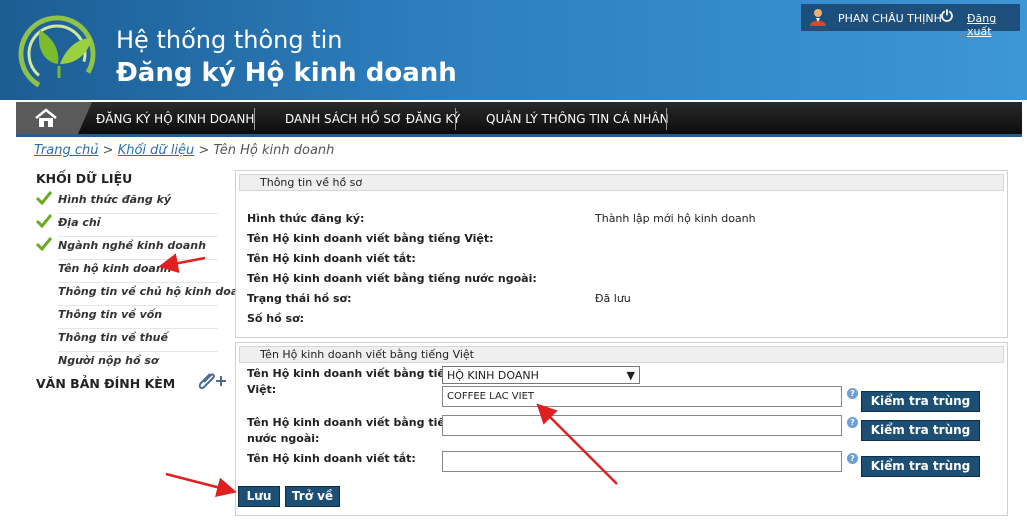 The image size is (1027, 531). Describe the element at coordinates (138, 341) in the screenshot. I see `sidebar-item-tax: Thông tin về thuế` at that location.